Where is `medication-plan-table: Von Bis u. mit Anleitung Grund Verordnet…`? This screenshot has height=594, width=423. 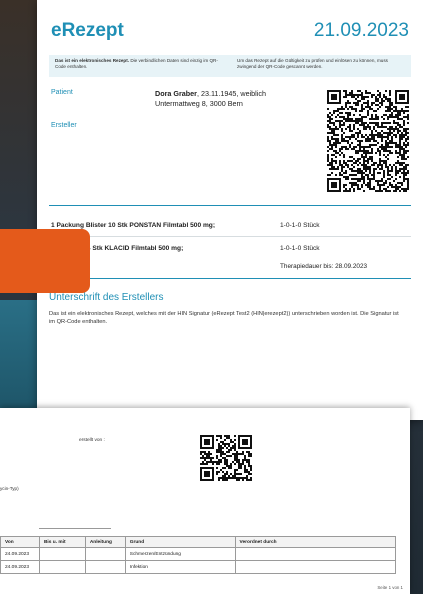
medication-plan-table: Von Bis u. mit Anleitung Grund Verordnet… is located at coordinates (198, 555).